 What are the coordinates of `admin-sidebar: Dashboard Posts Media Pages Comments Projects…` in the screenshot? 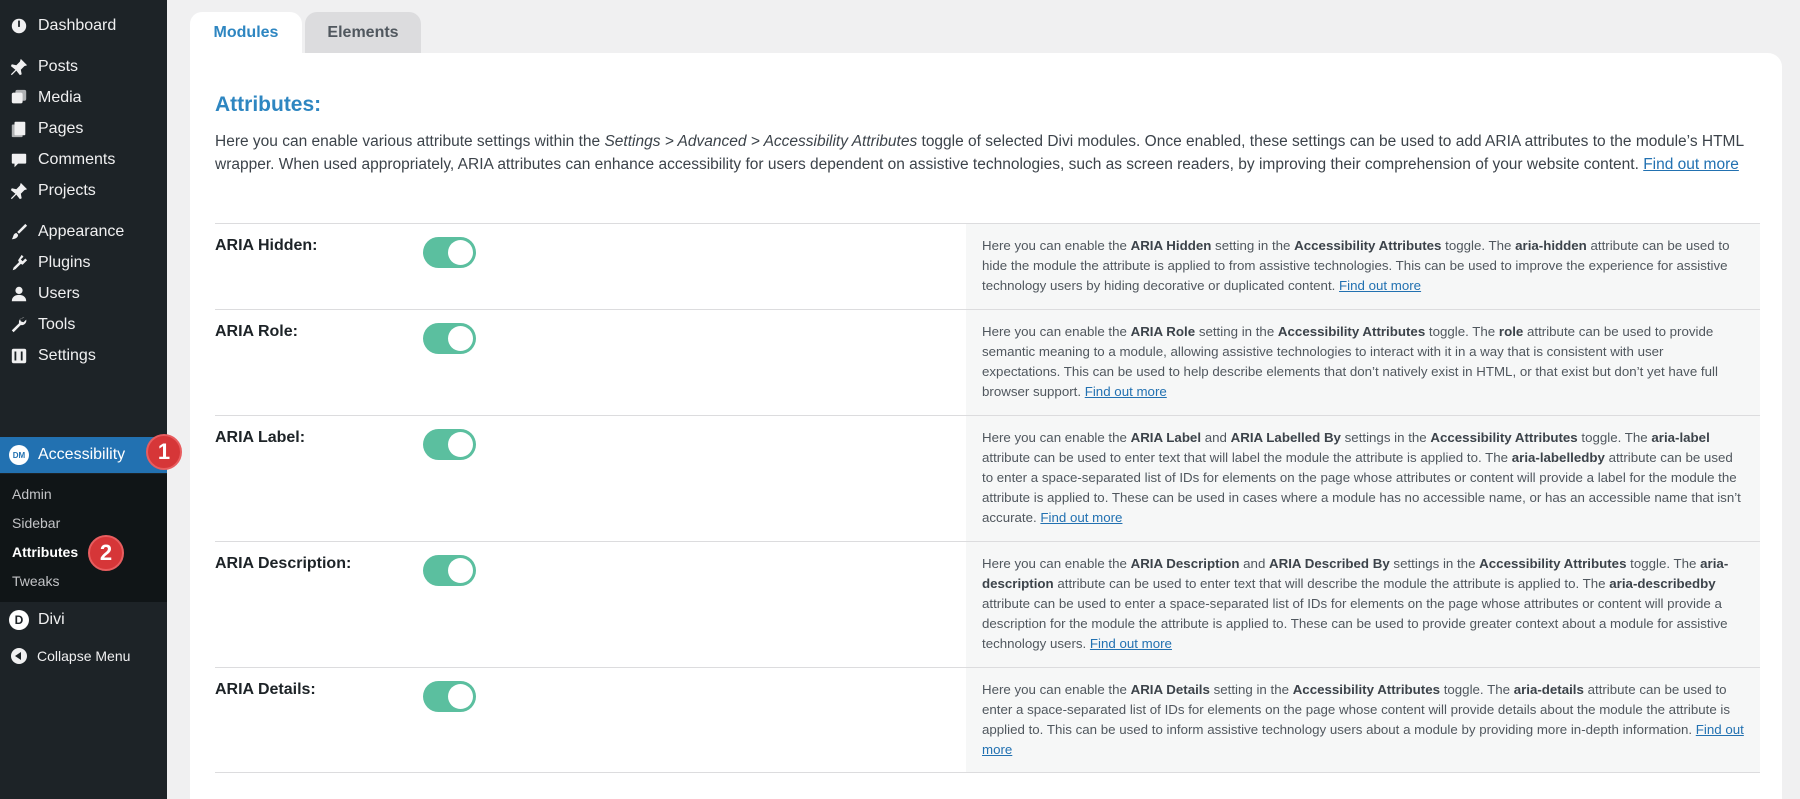 It's located at (83, 399).